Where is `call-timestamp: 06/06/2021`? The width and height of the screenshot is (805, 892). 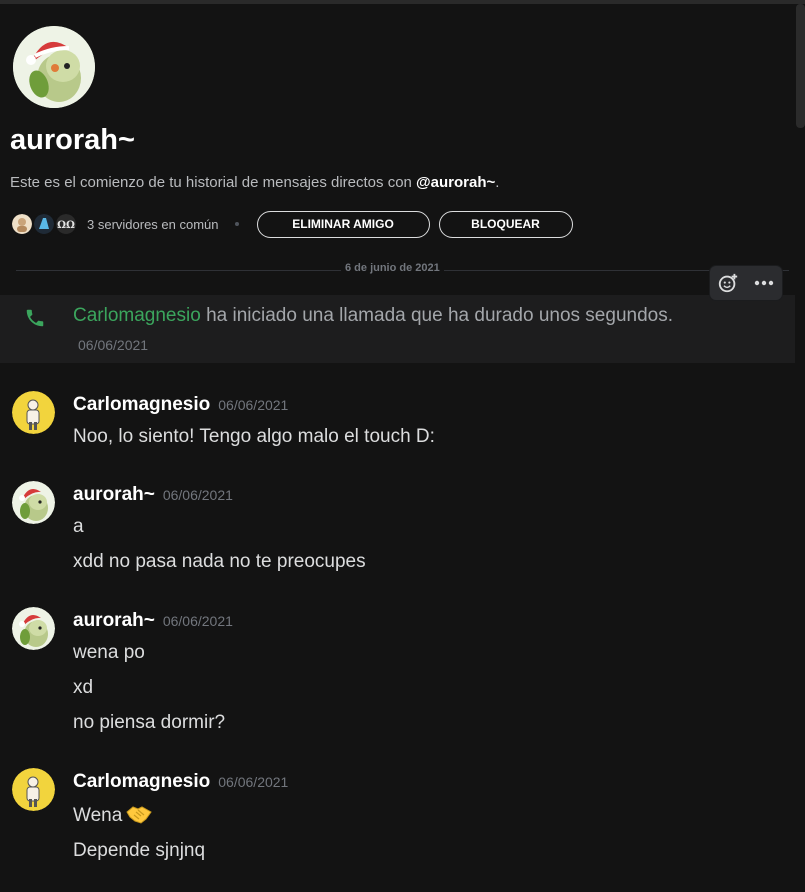
call-timestamp: 06/06/2021 is located at coordinates (113, 345).